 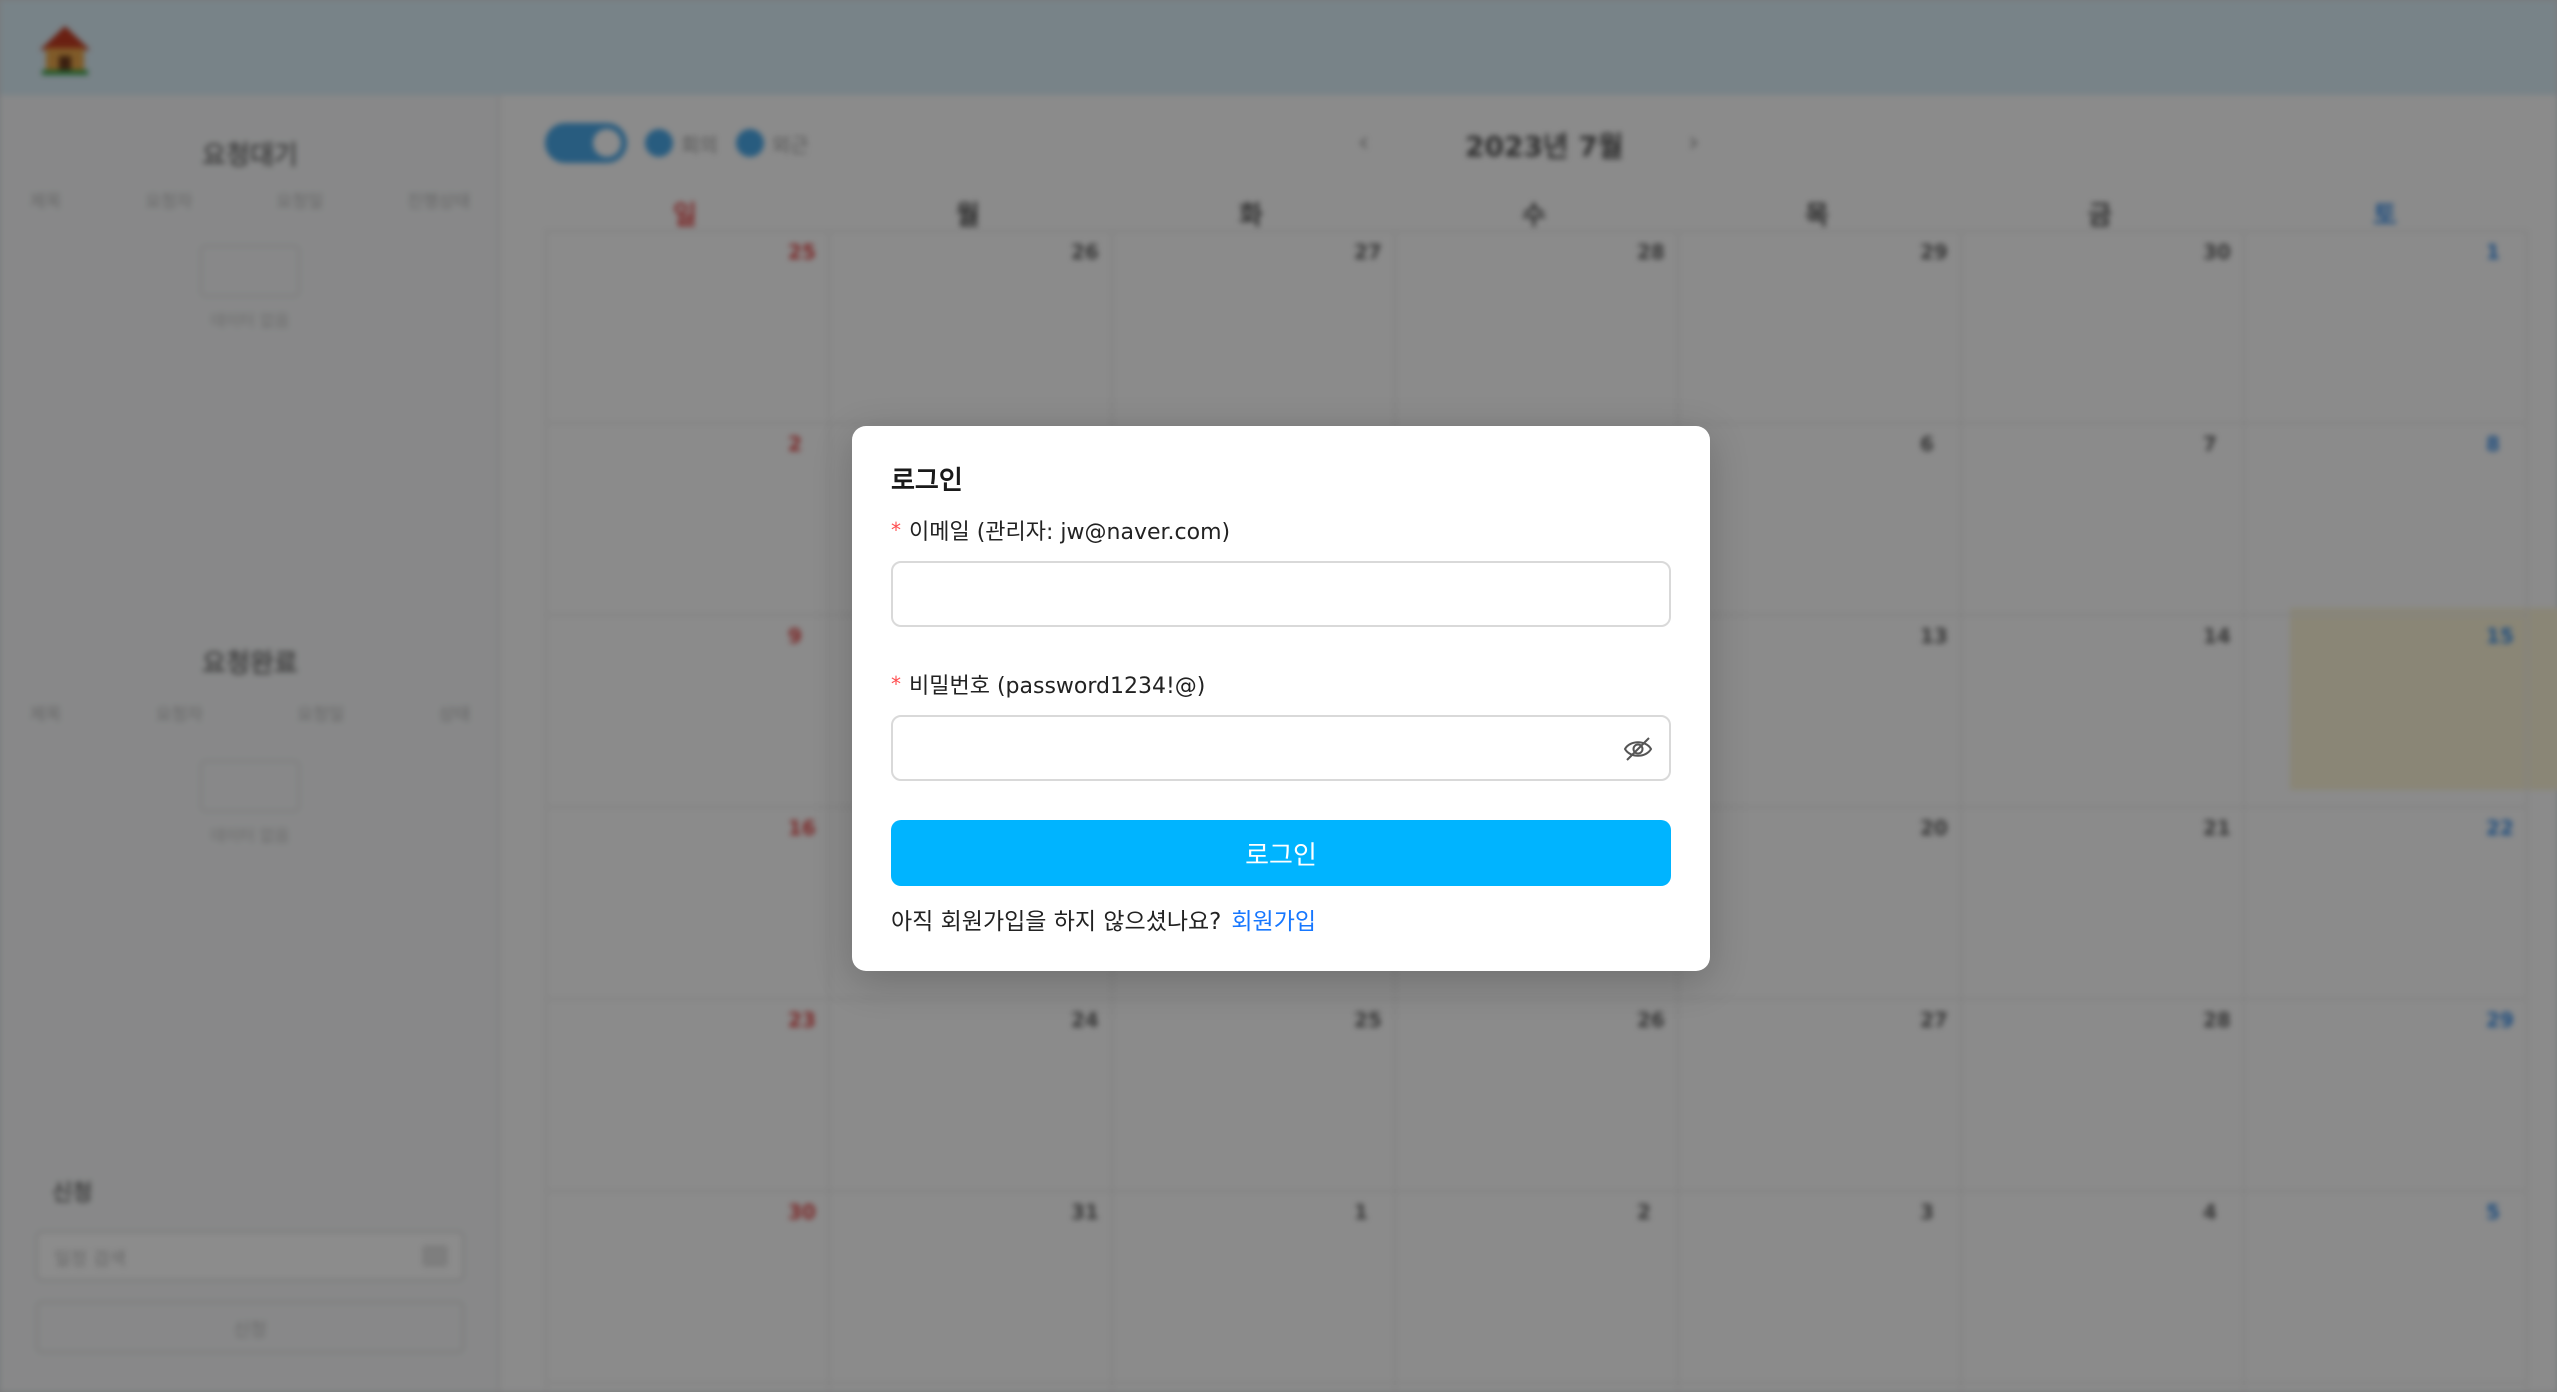 I want to click on signup-prompt: 아직 회원가입을 하지 않으셨나요? 회원가입, so click(x=1103, y=919).